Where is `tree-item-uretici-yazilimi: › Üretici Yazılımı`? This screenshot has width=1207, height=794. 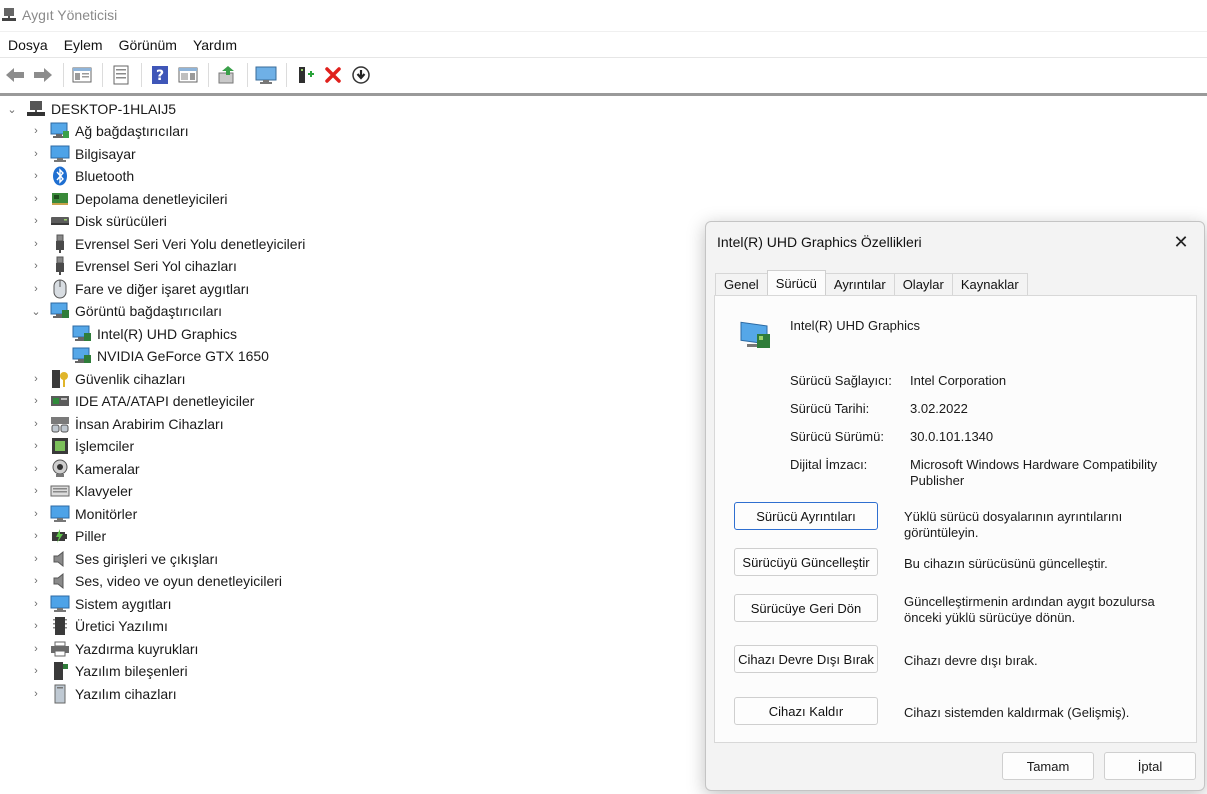 tree-item-uretici-yazilimi: › Üretici Yazılımı is located at coordinates (99, 626).